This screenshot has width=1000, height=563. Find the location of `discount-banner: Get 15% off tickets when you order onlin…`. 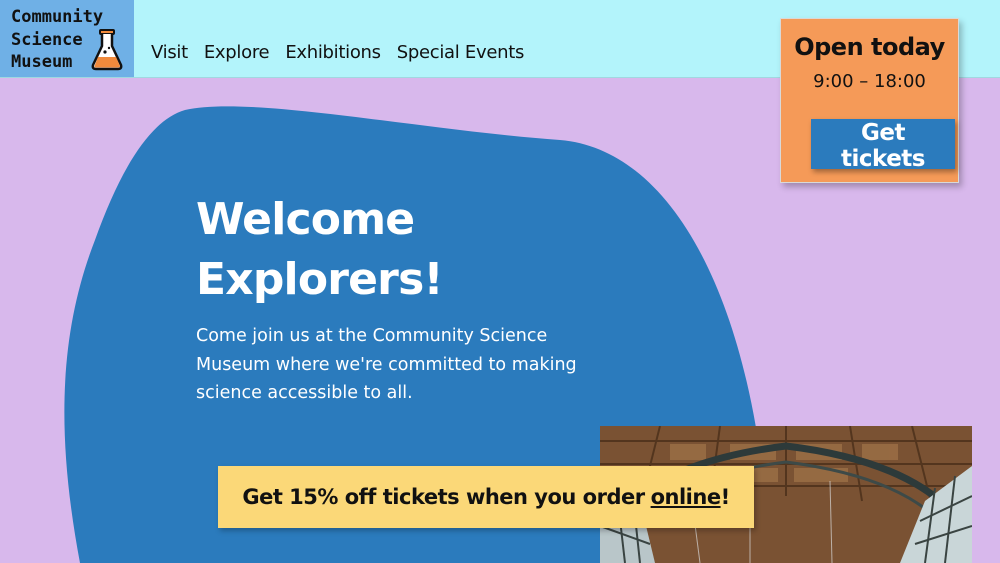

discount-banner: Get 15% off tickets when you order onlin… is located at coordinates (486, 497).